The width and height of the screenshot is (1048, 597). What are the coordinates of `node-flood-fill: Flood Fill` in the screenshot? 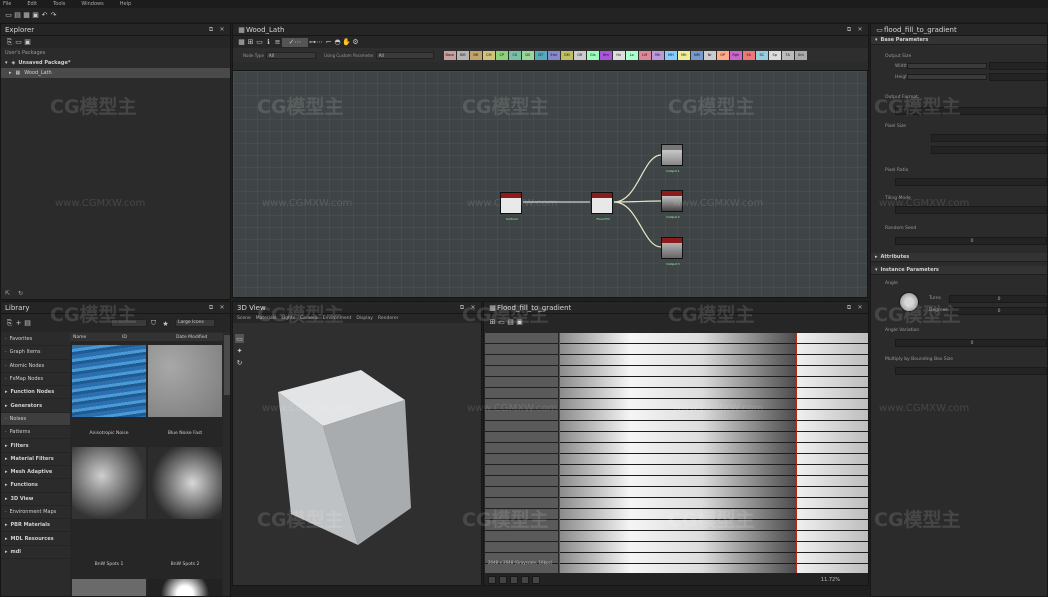 It's located at (602, 206).